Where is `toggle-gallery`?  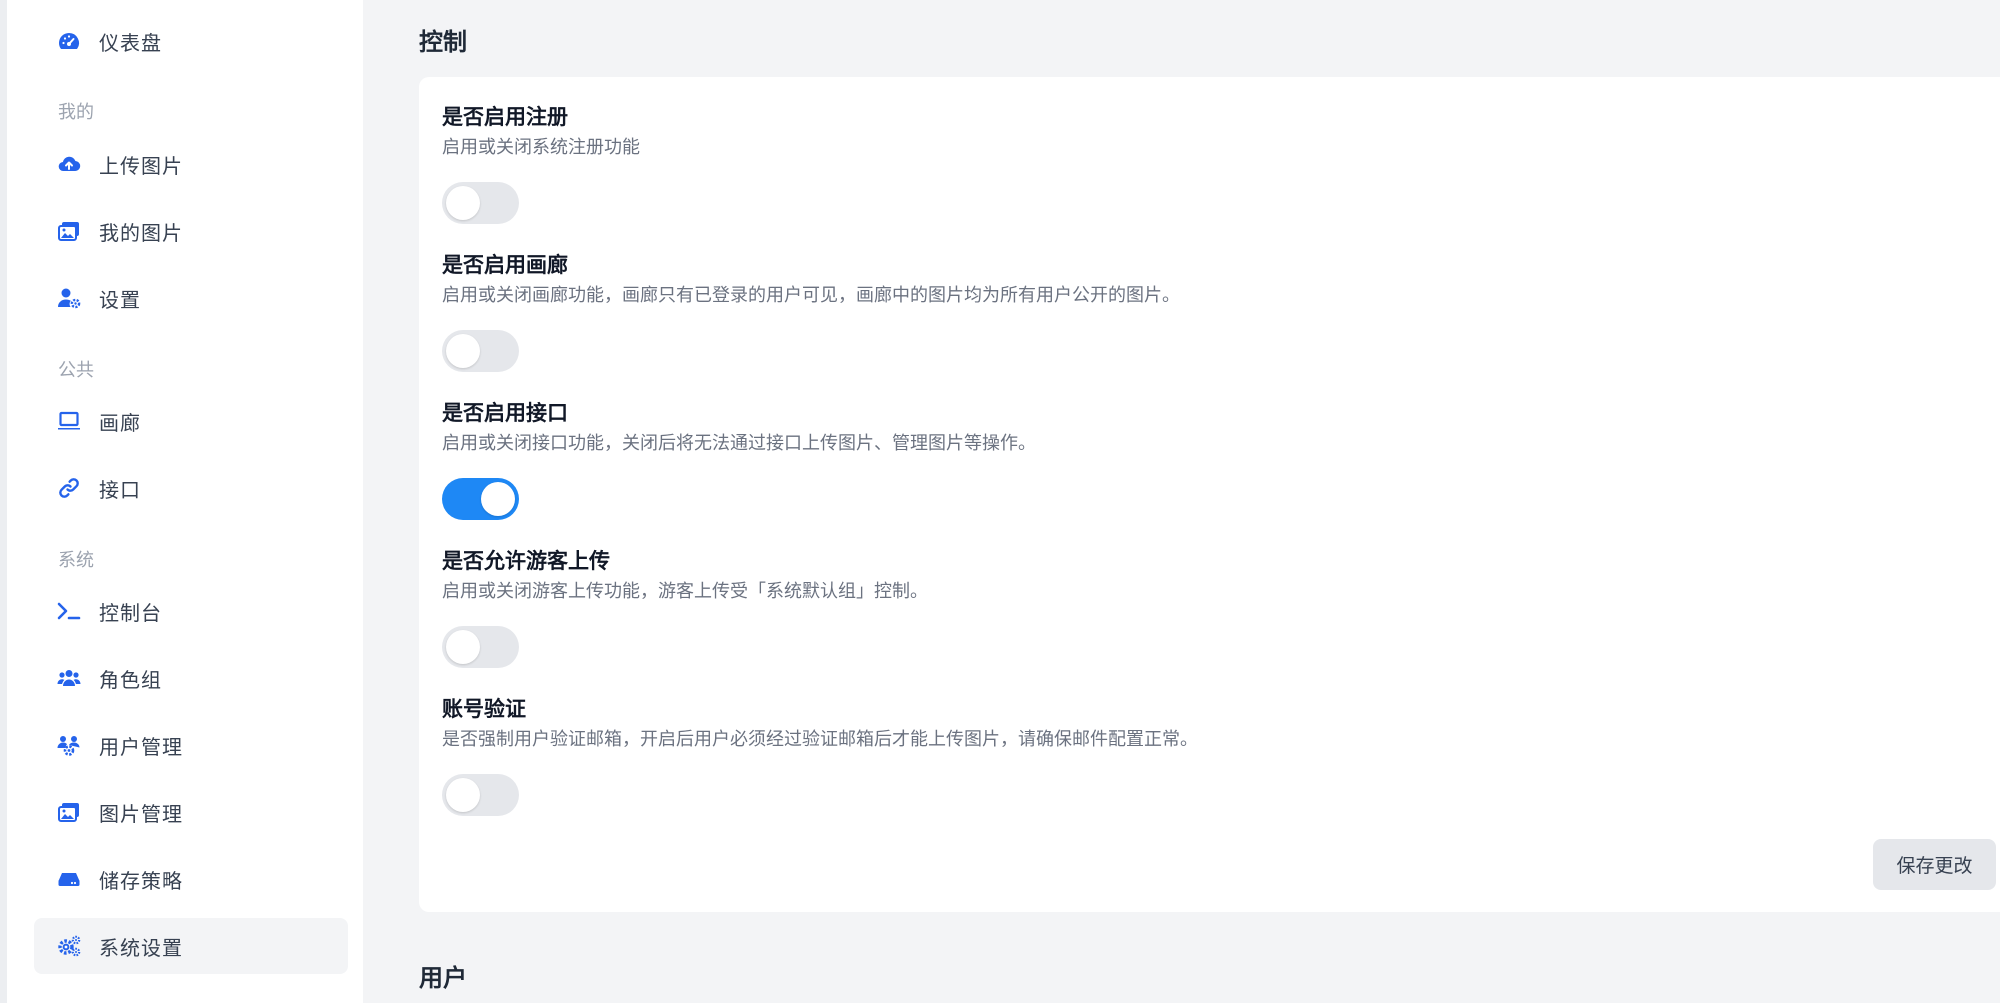
toggle-gallery is located at coordinates (480, 351).